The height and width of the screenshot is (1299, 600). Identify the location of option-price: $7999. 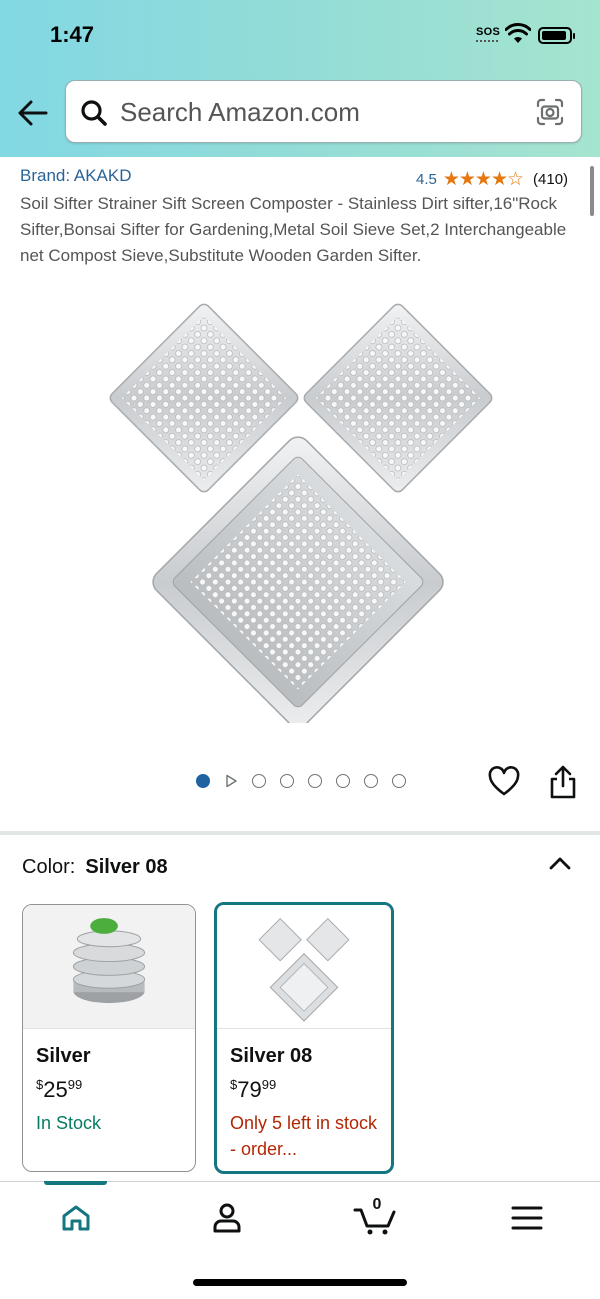
(253, 1090).